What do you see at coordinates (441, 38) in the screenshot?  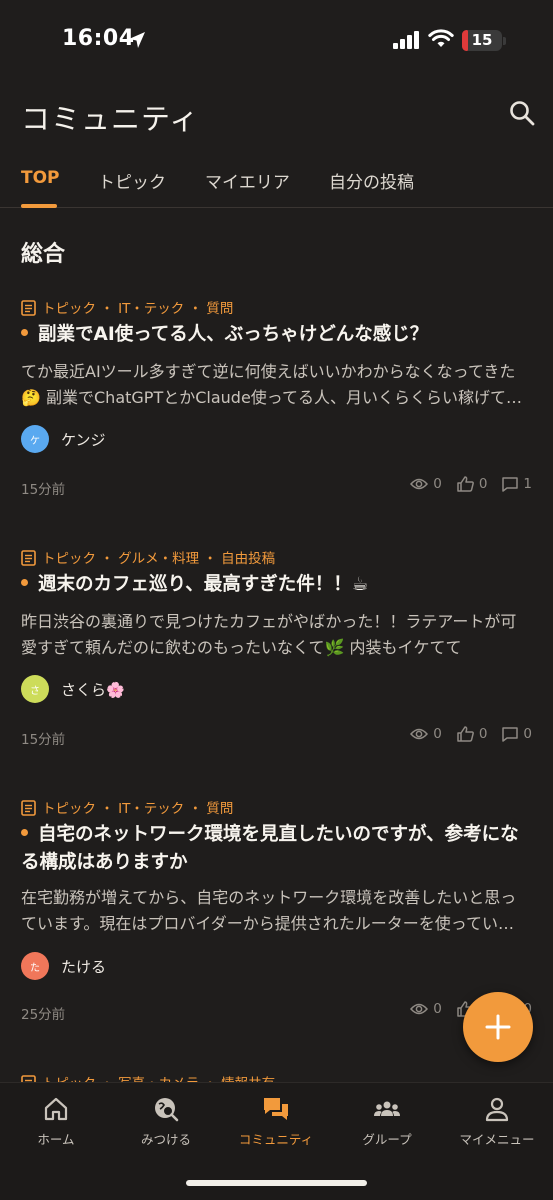 I see `wifi-icon` at bounding box center [441, 38].